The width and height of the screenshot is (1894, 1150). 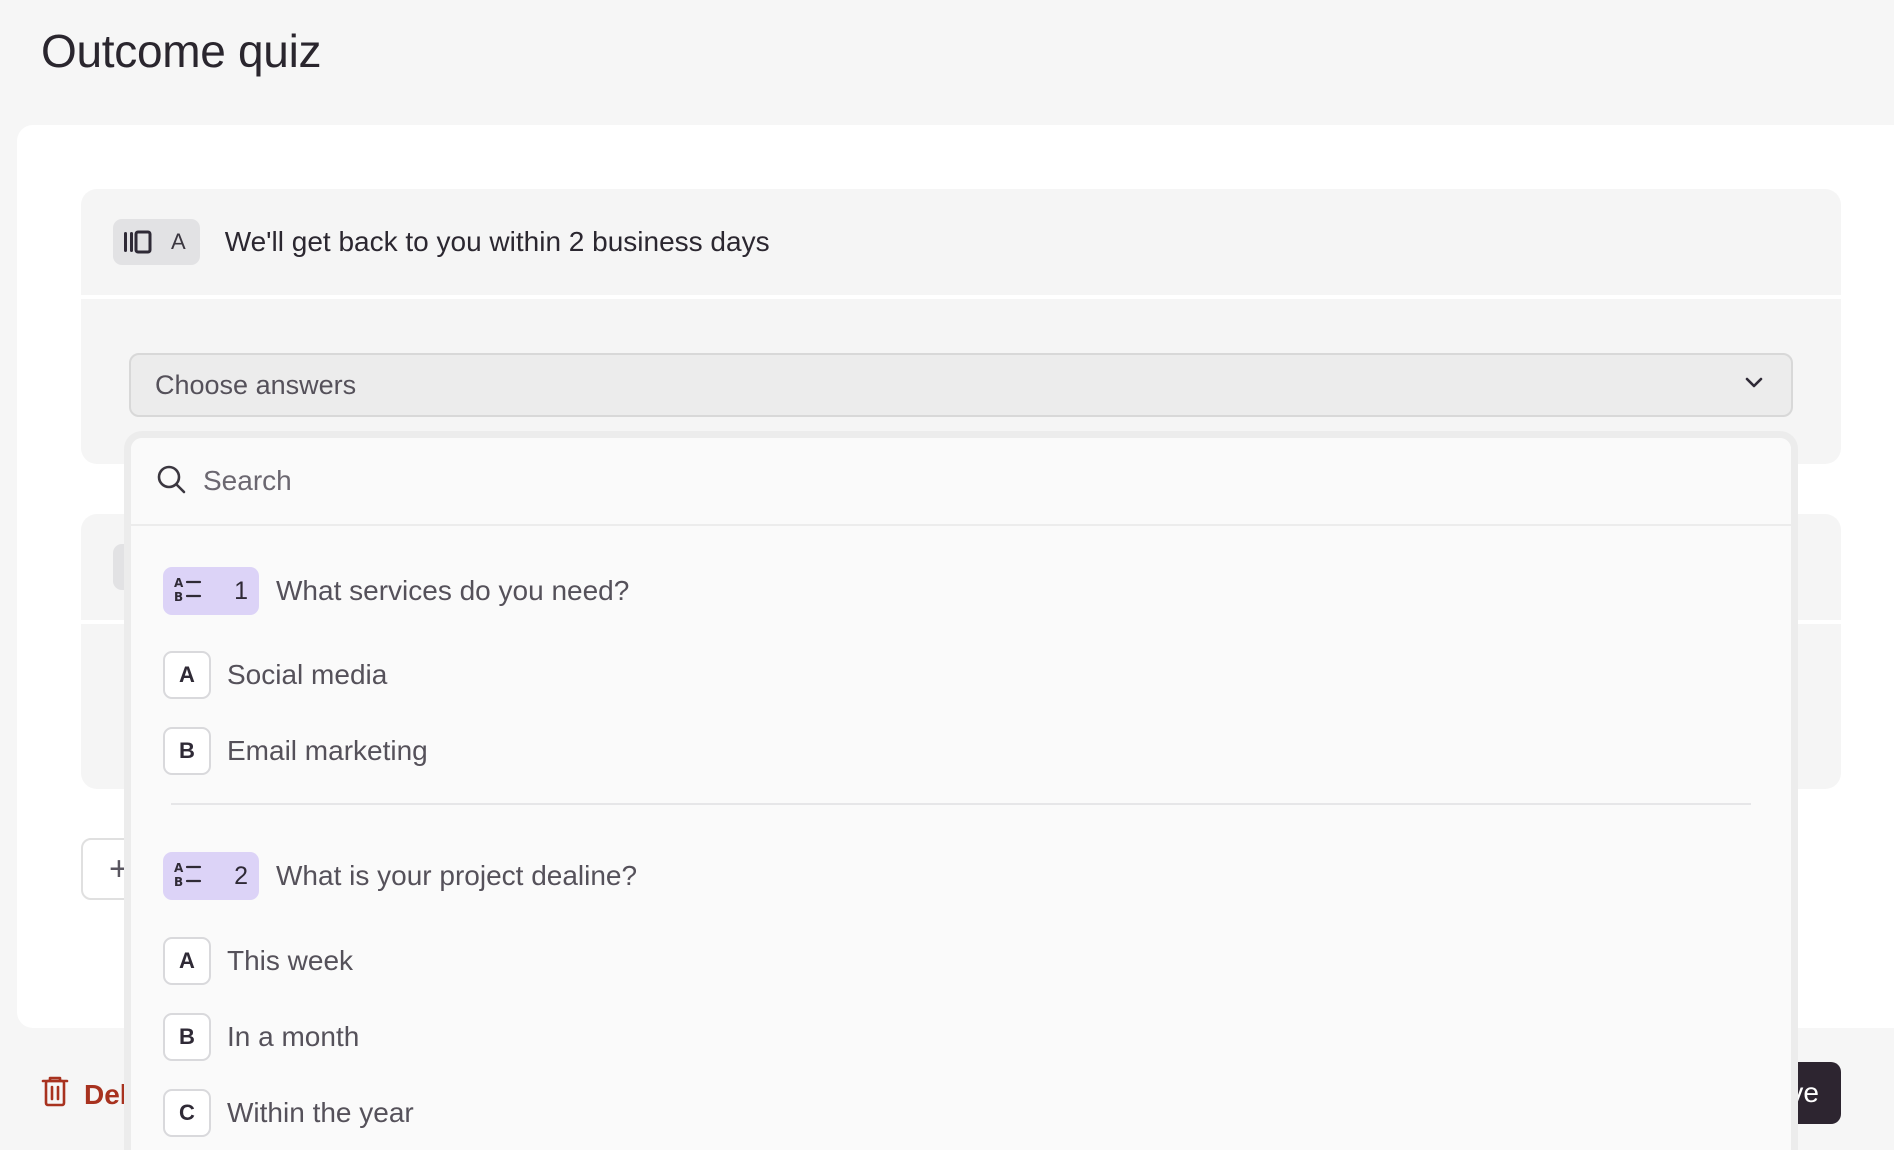 What do you see at coordinates (961, 804) in the screenshot?
I see `group-divider` at bounding box center [961, 804].